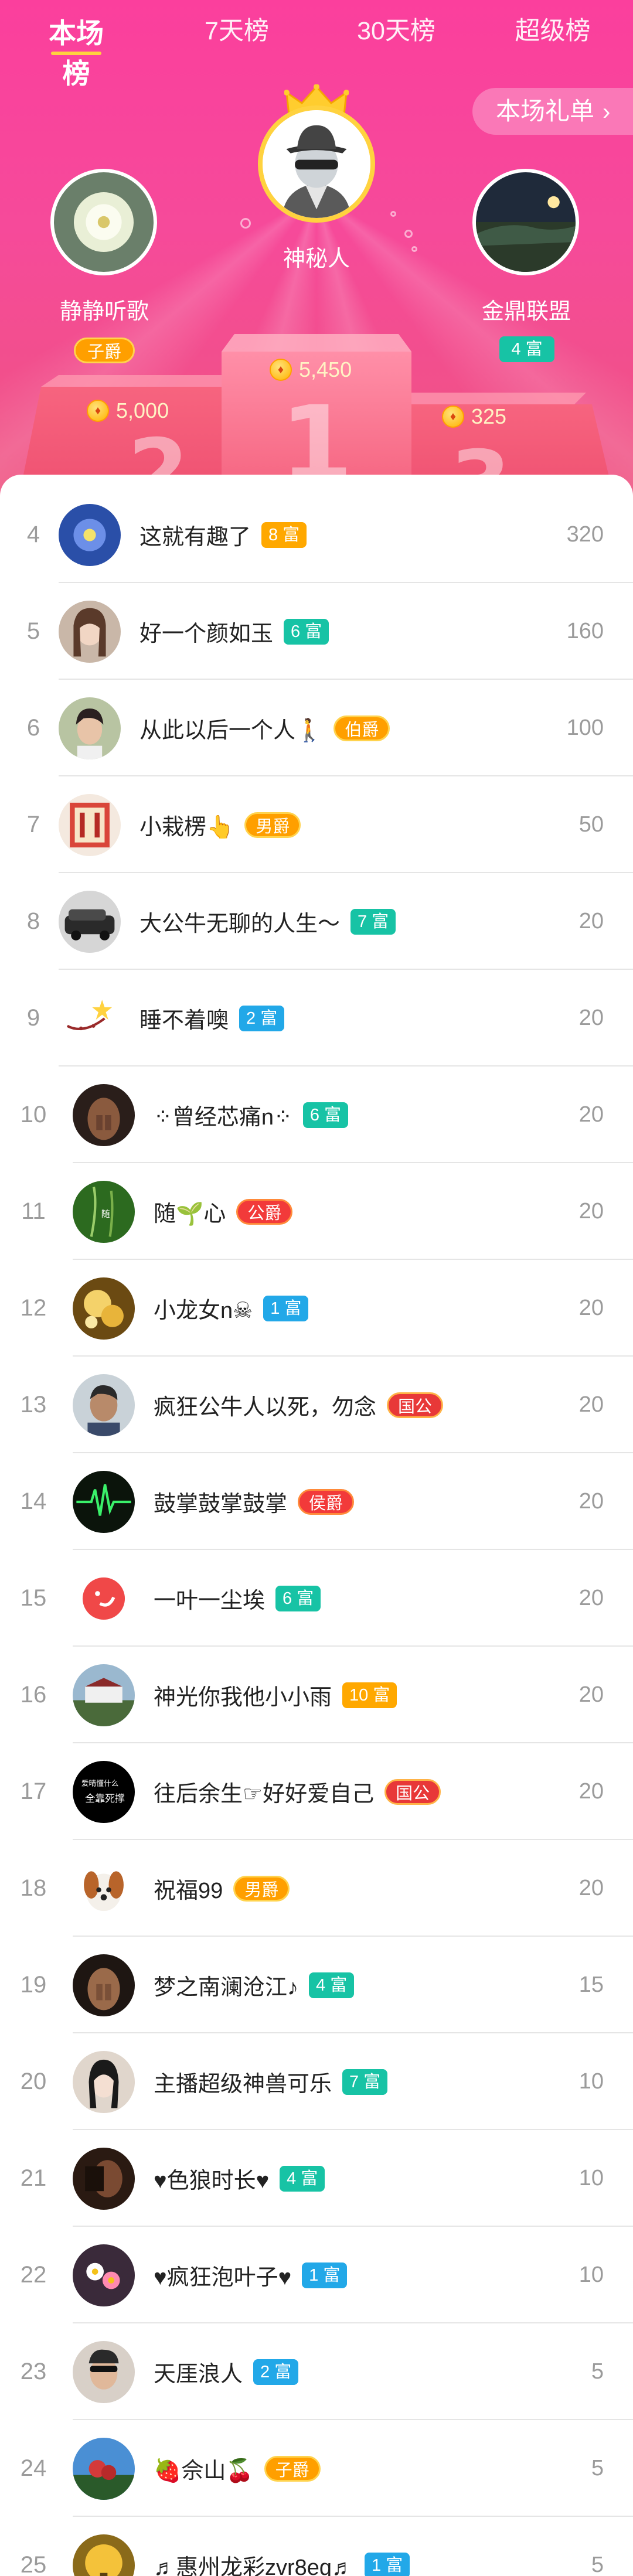 Image resolution: width=633 pixels, height=2576 pixels. What do you see at coordinates (591, 1114) in the screenshot?
I see `contribution-value: 20` at bounding box center [591, 1114].